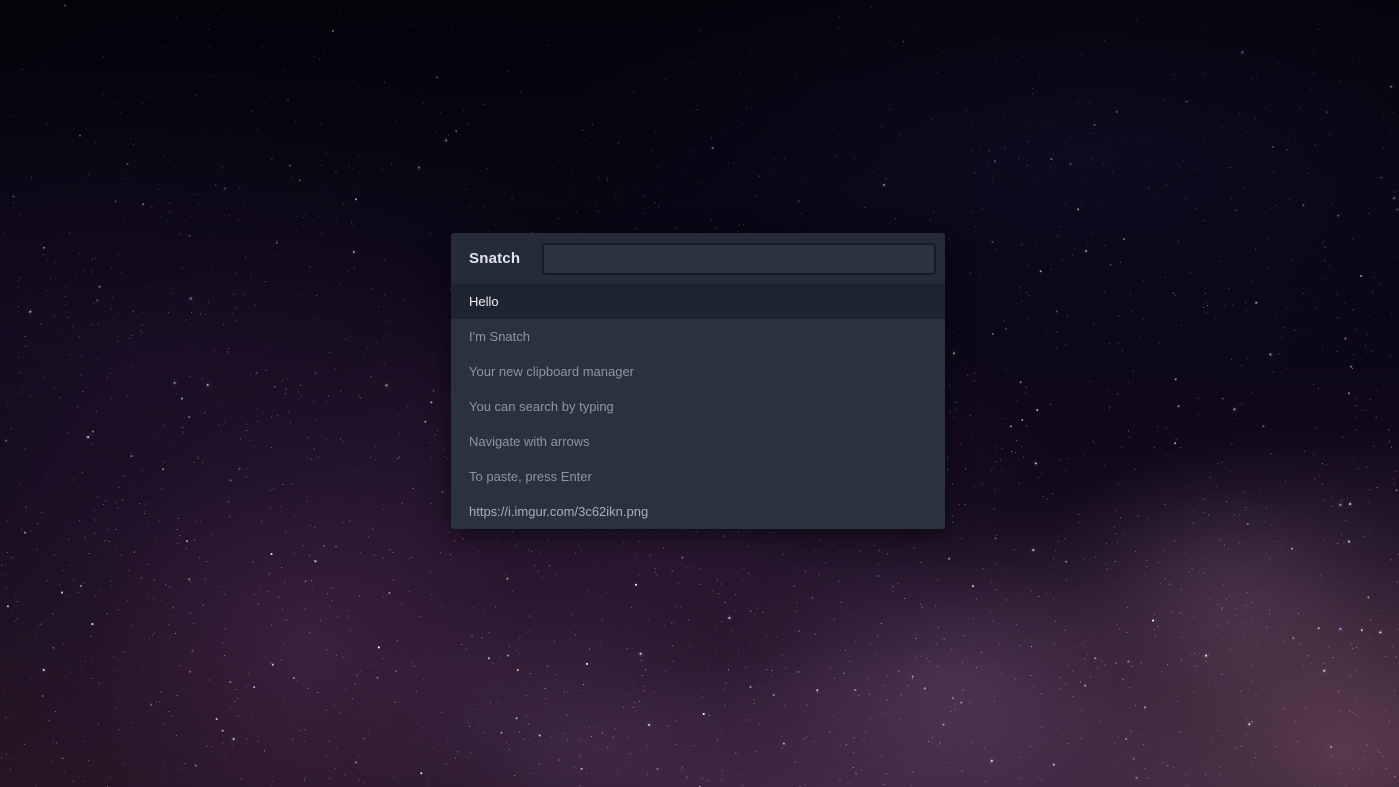  What do you see at coordinates (698, 511) in the screenshot?
I see `clipboard-item: https://i.imgur.com/3c62ikn.png` at bounding box center [698, 511].